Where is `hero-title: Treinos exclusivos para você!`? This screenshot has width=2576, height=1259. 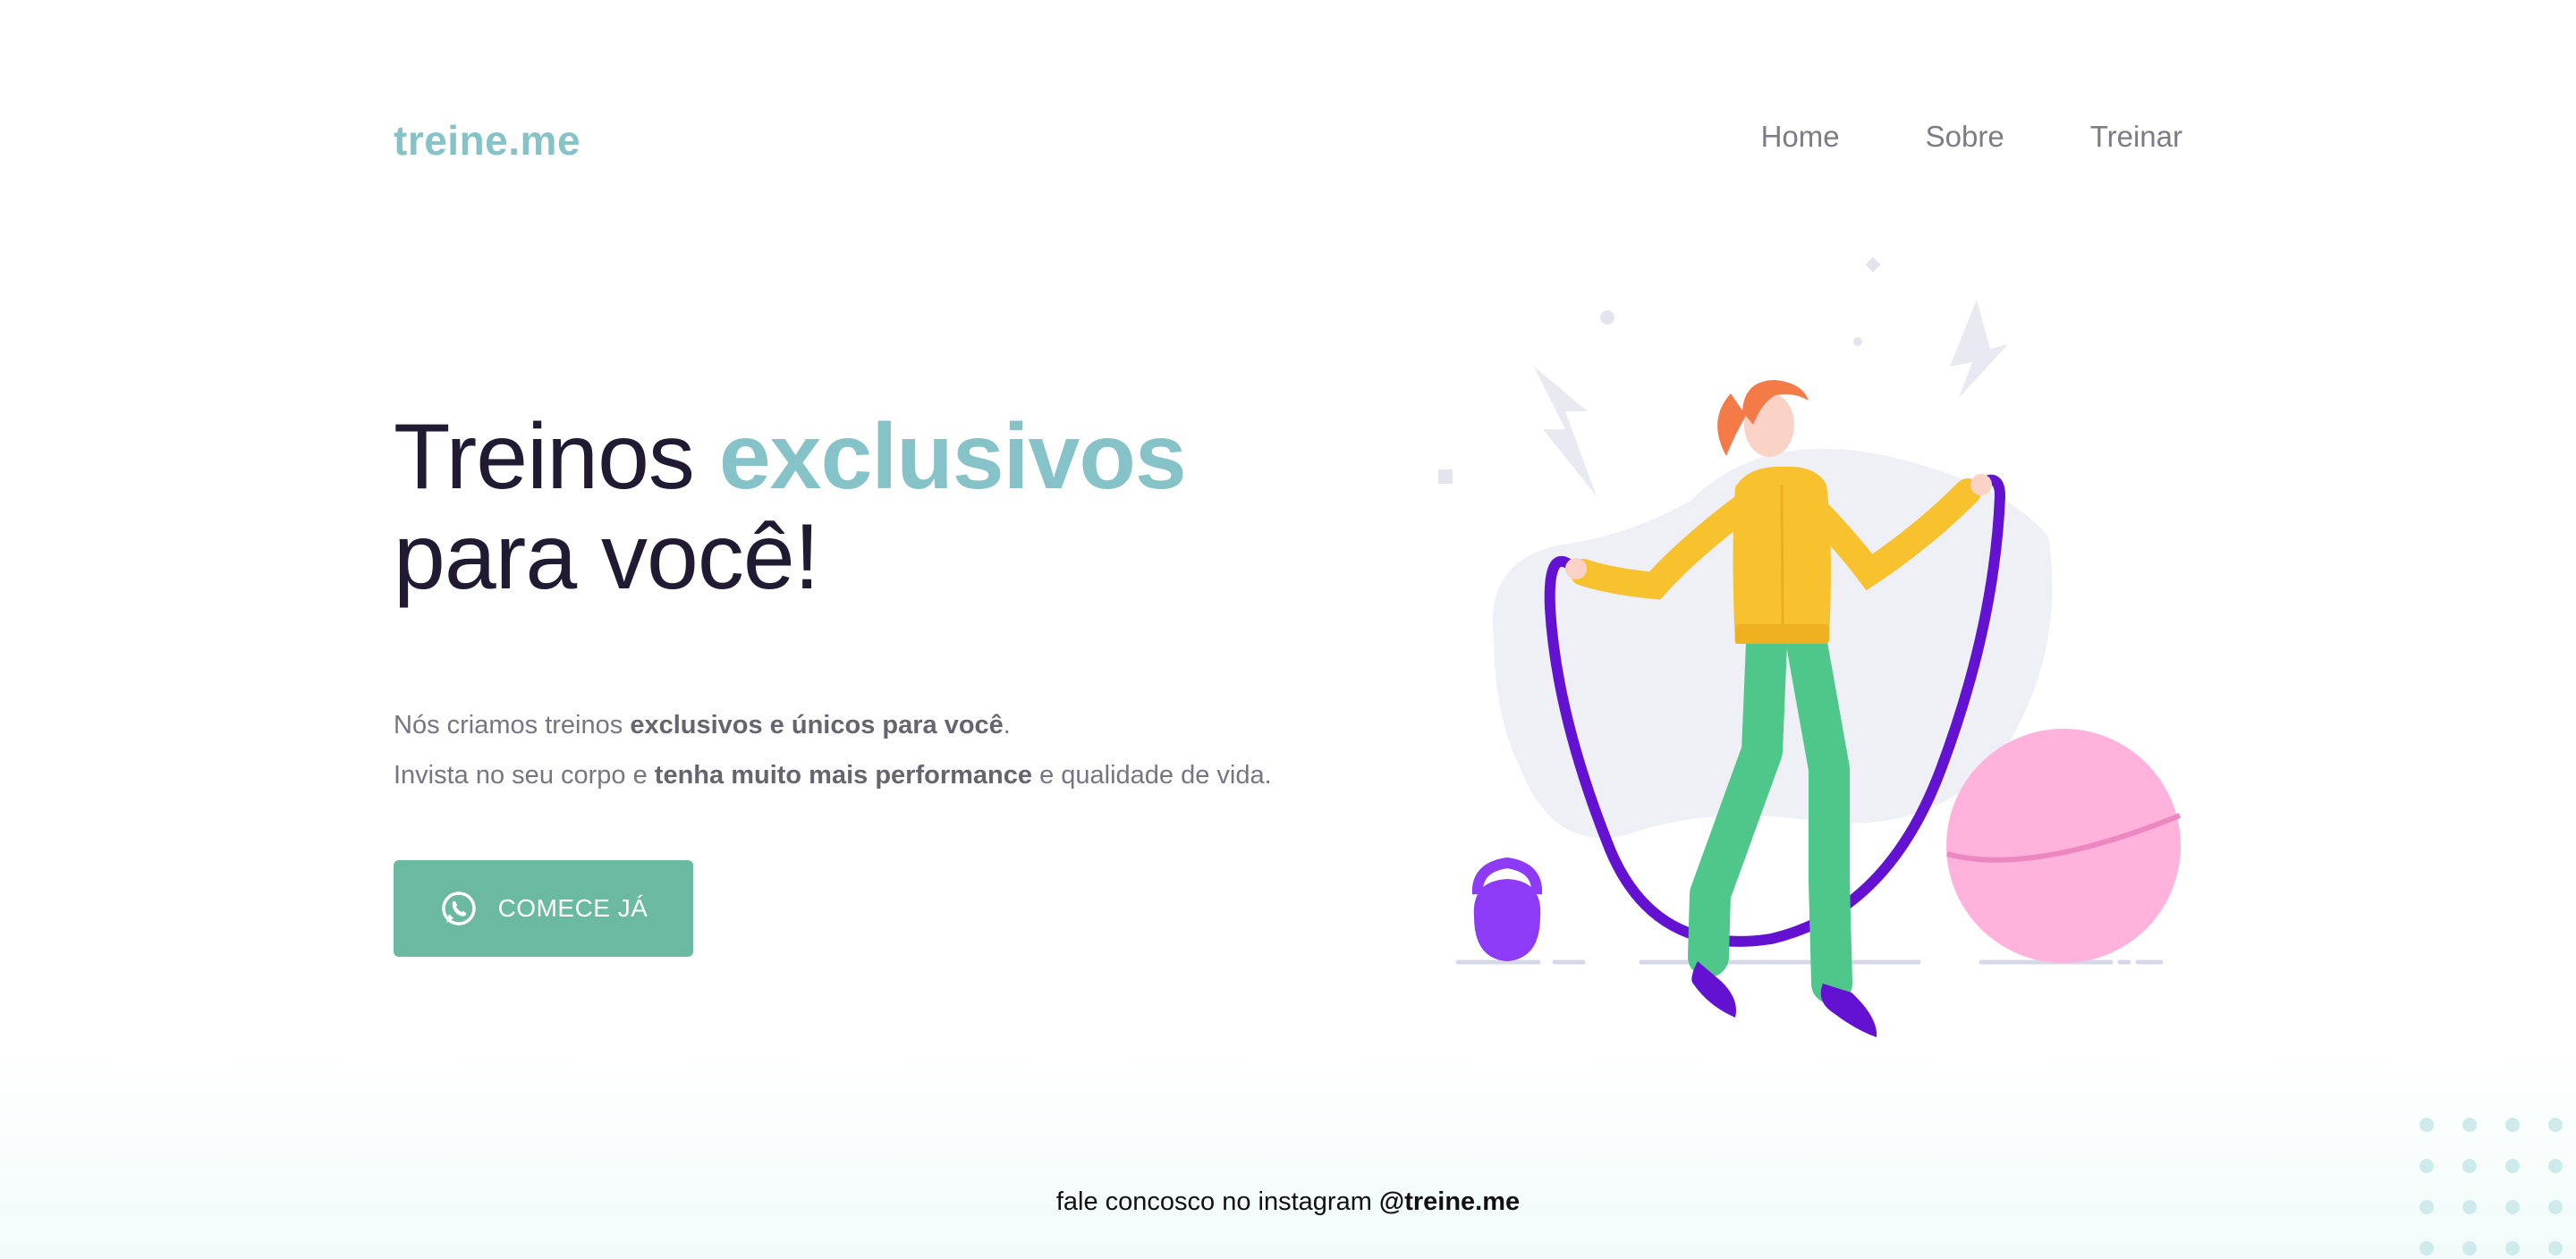 hero-title: Treinos exclusivos para você! is located at coordinates (894, 507).